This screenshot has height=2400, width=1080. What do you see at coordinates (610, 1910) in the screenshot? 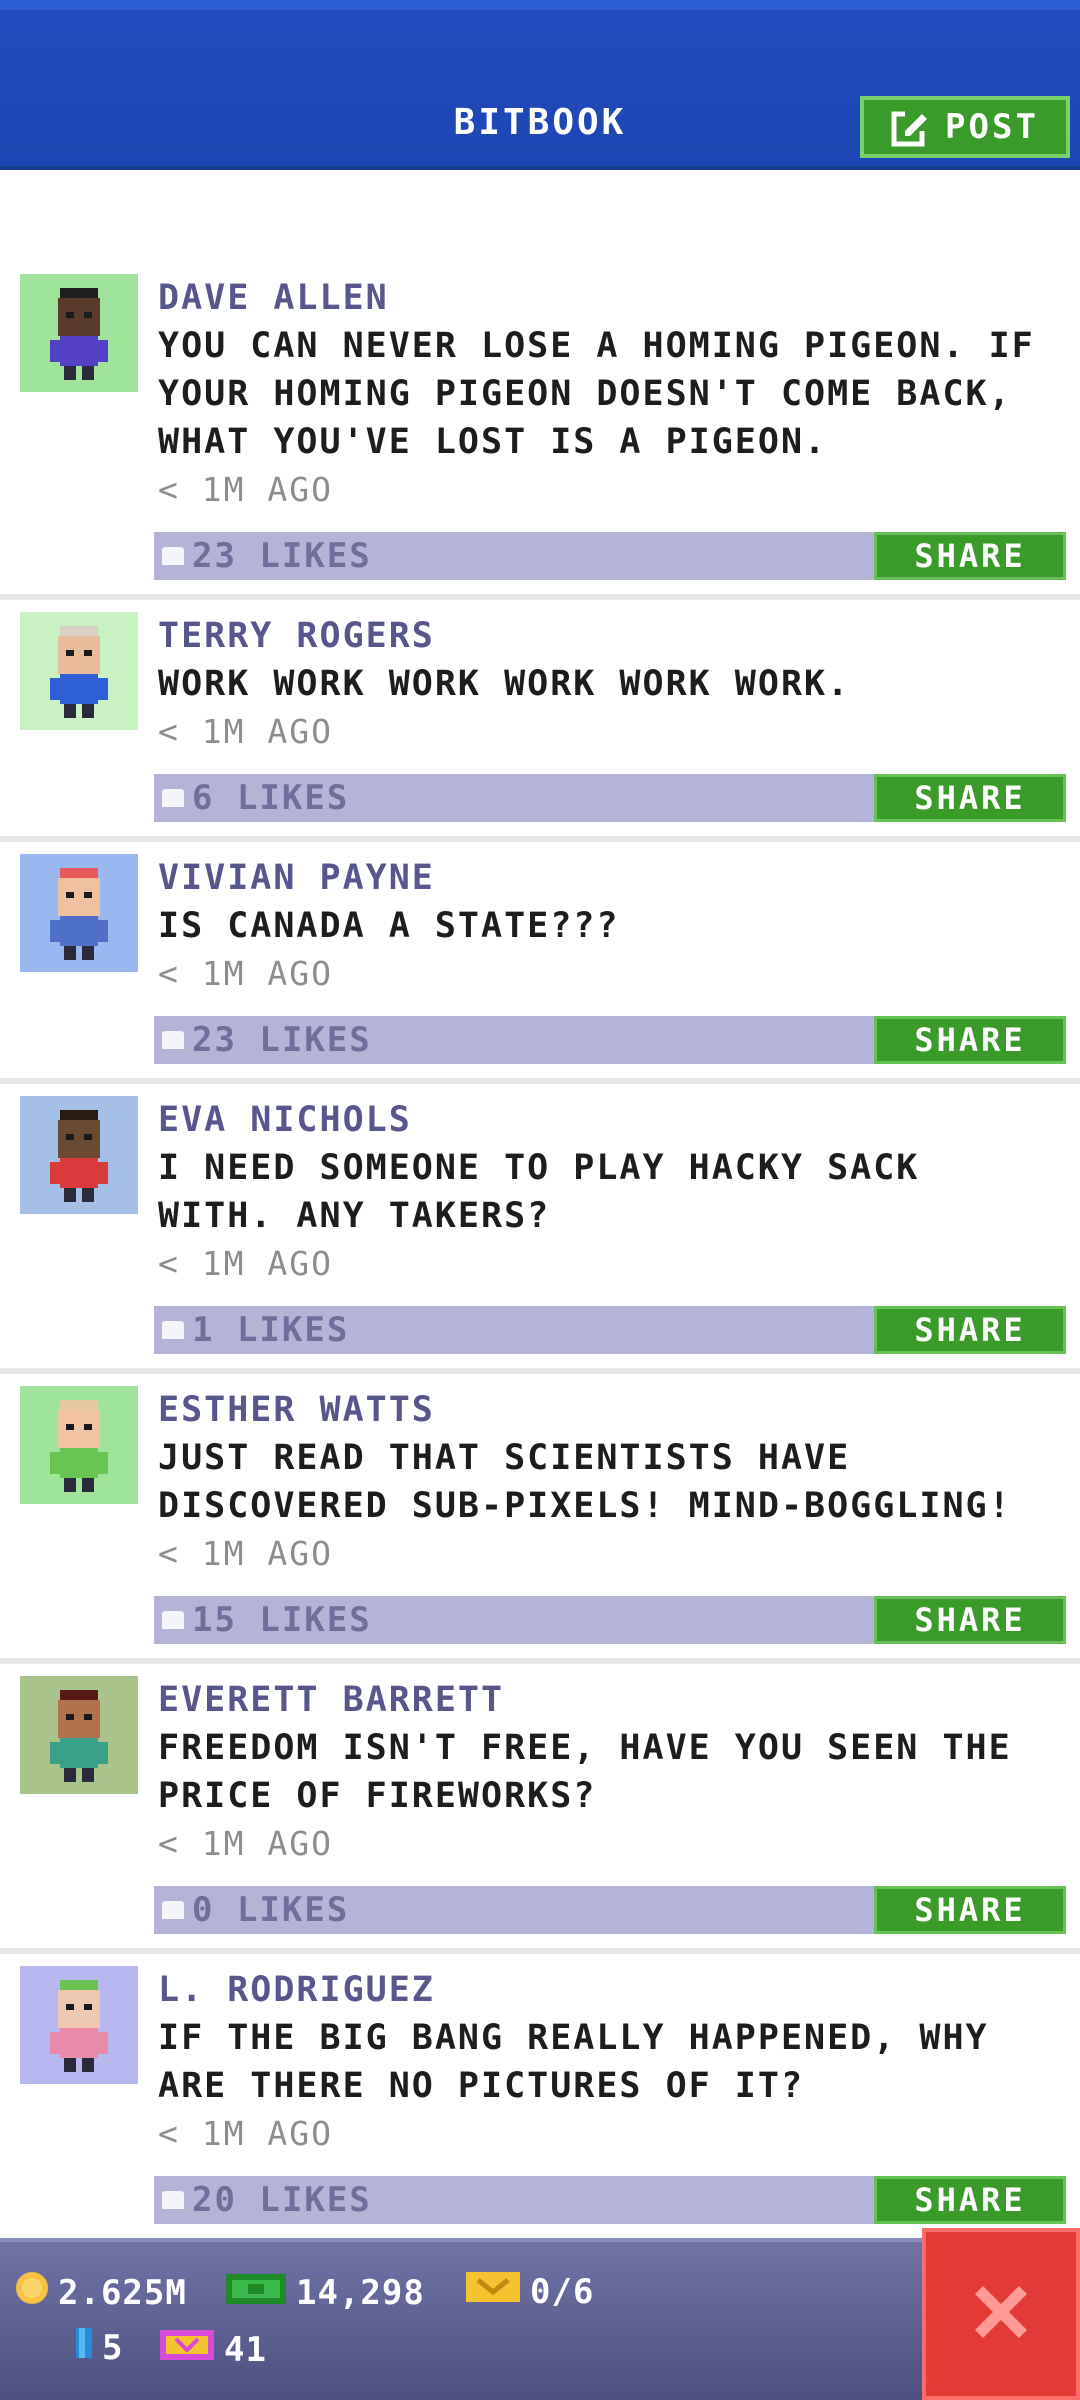
I see `post-action-bar: 0 LIKES SHARE` at bounding box center [610, 1910].